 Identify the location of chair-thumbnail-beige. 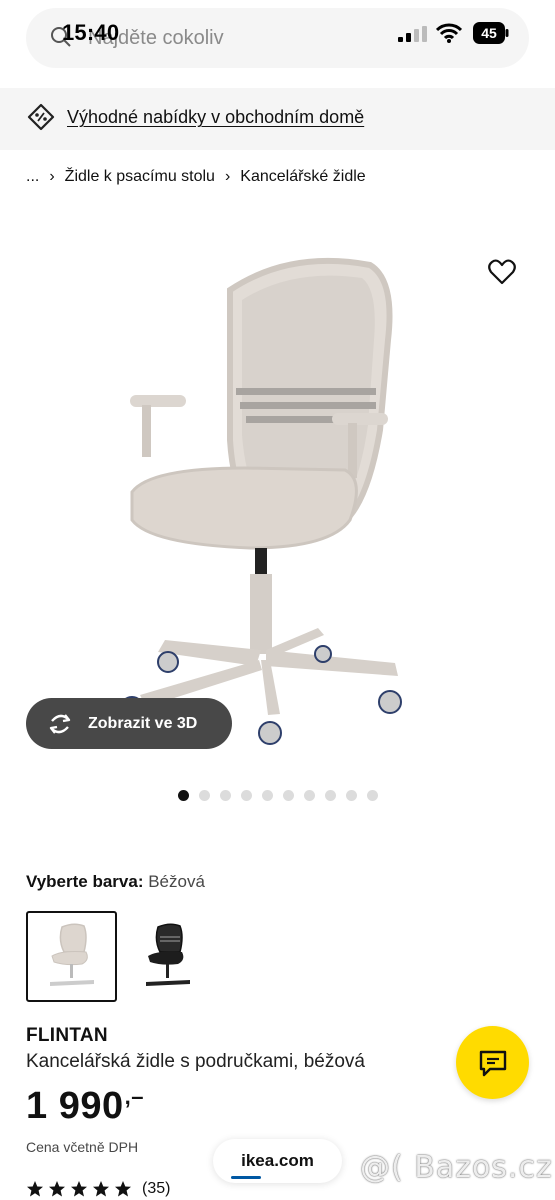
(71, 954).